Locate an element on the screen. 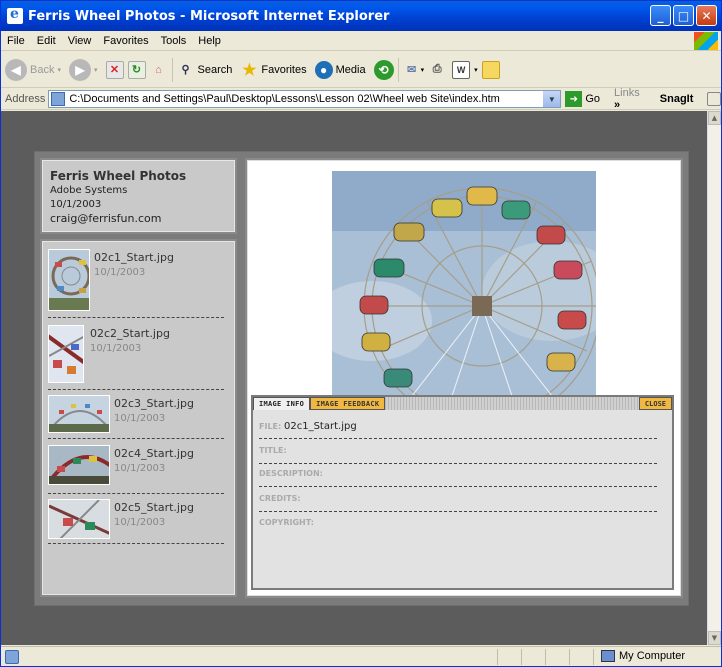 This screenshot has height=667, width=722. info-tabs: IMAGE INFO IMAGE FEEDBACK CLOSE is located at coordinates (462, 403).